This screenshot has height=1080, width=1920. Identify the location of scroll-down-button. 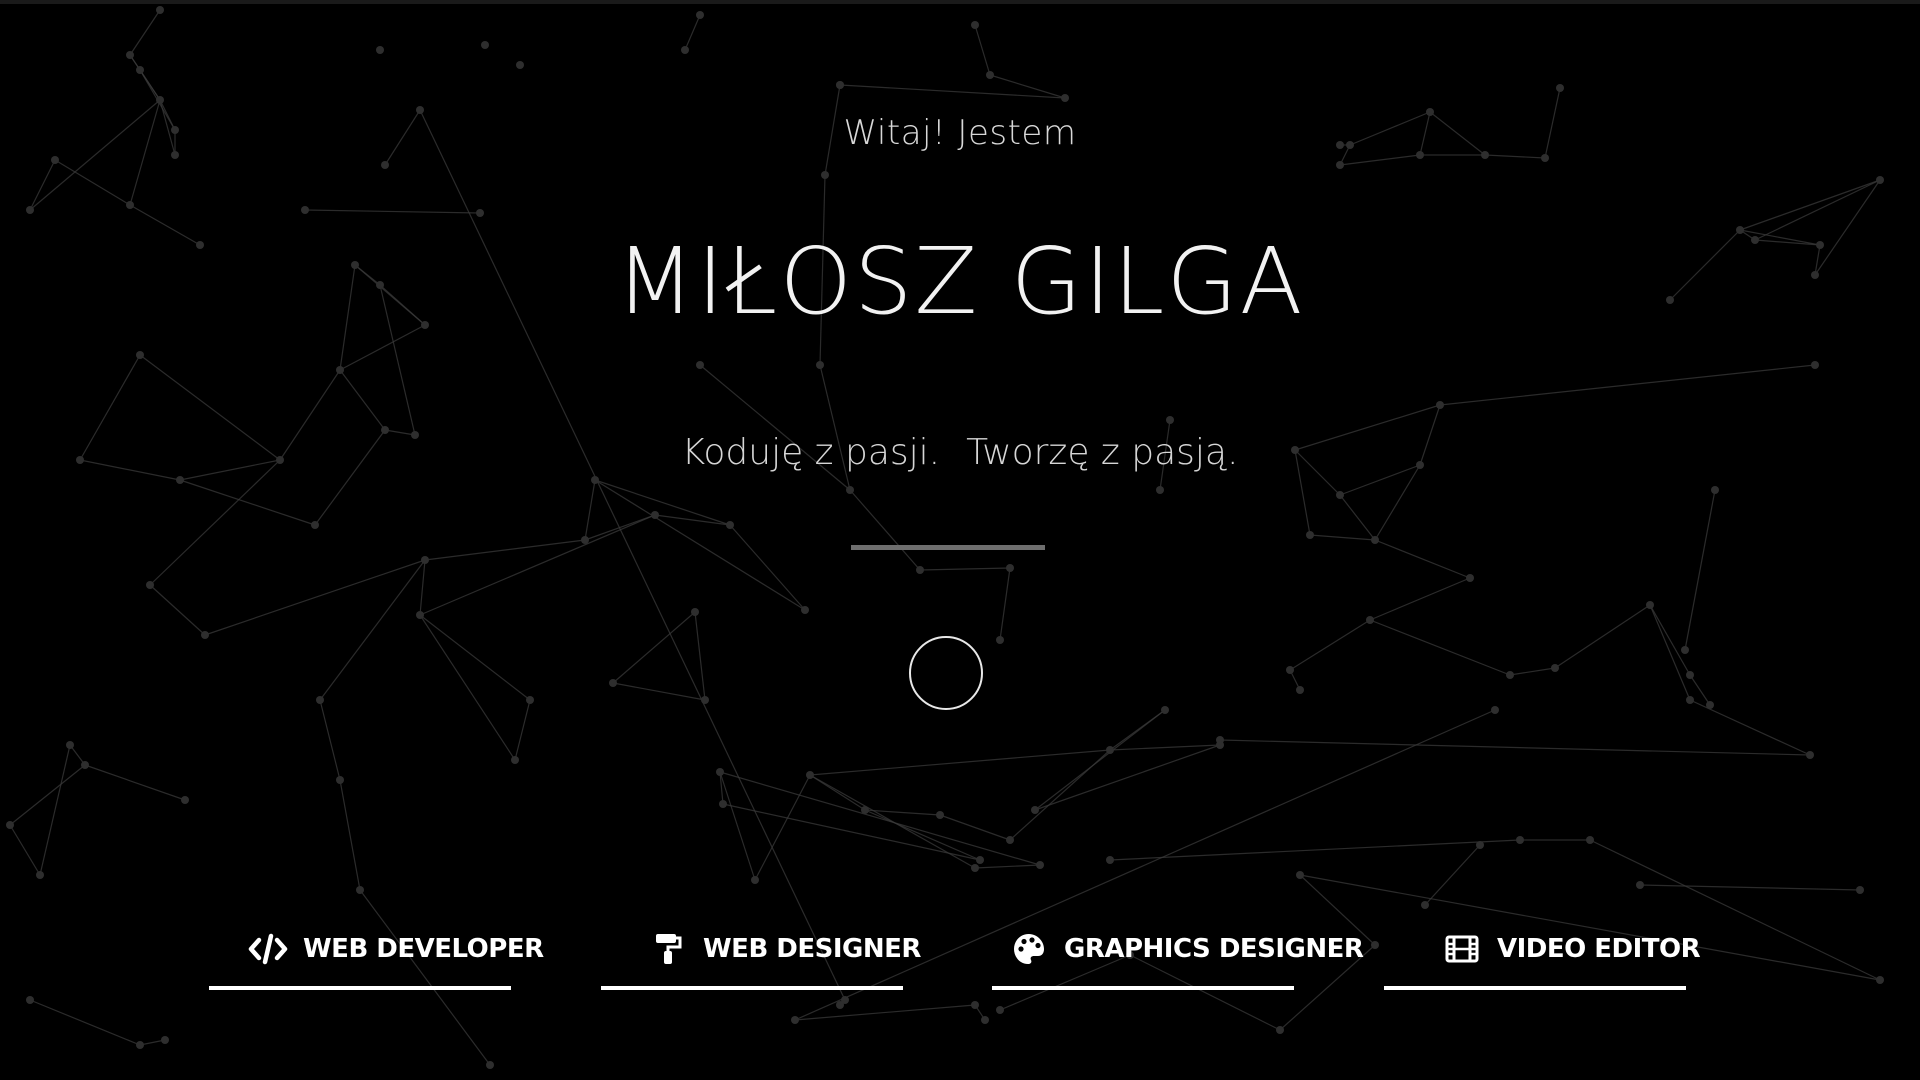
(946, 673).